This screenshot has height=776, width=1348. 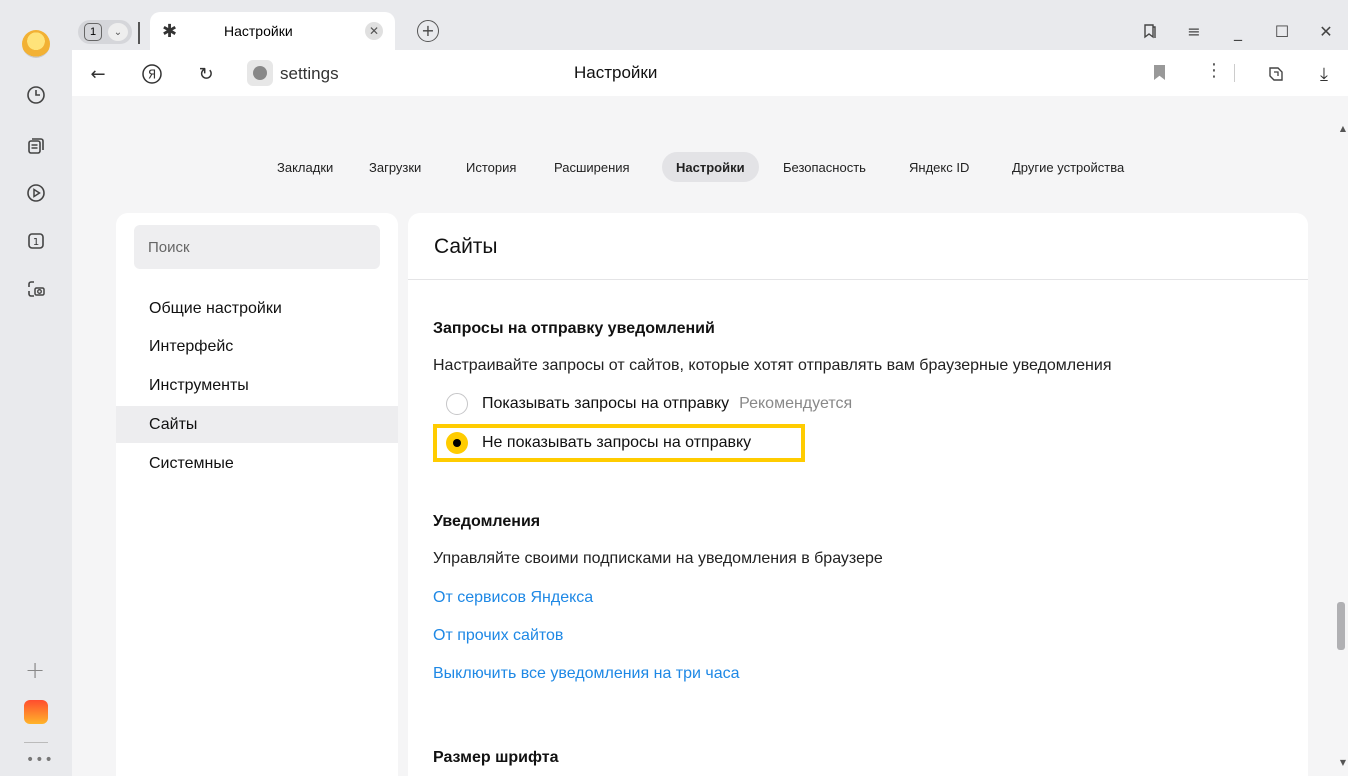 I want to click on sidebar-item-system: Системные, so click(x=257, y=463).